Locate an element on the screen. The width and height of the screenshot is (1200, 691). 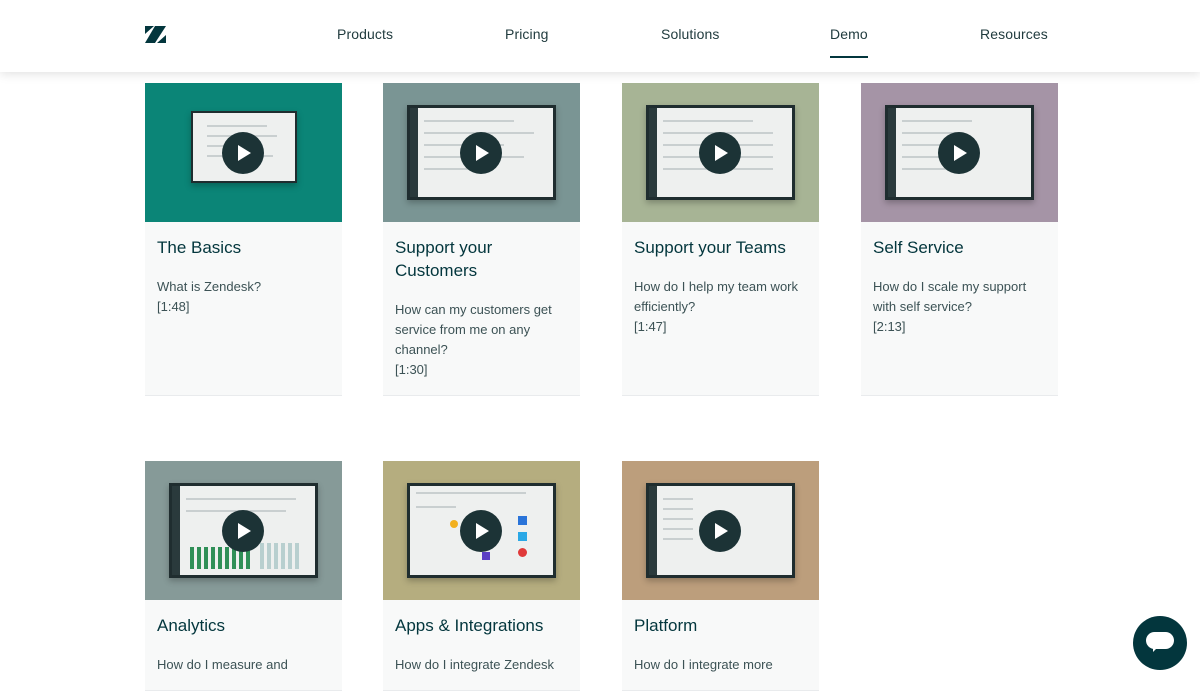
card-title: Support your Teams is located at coordinates (710, 247).